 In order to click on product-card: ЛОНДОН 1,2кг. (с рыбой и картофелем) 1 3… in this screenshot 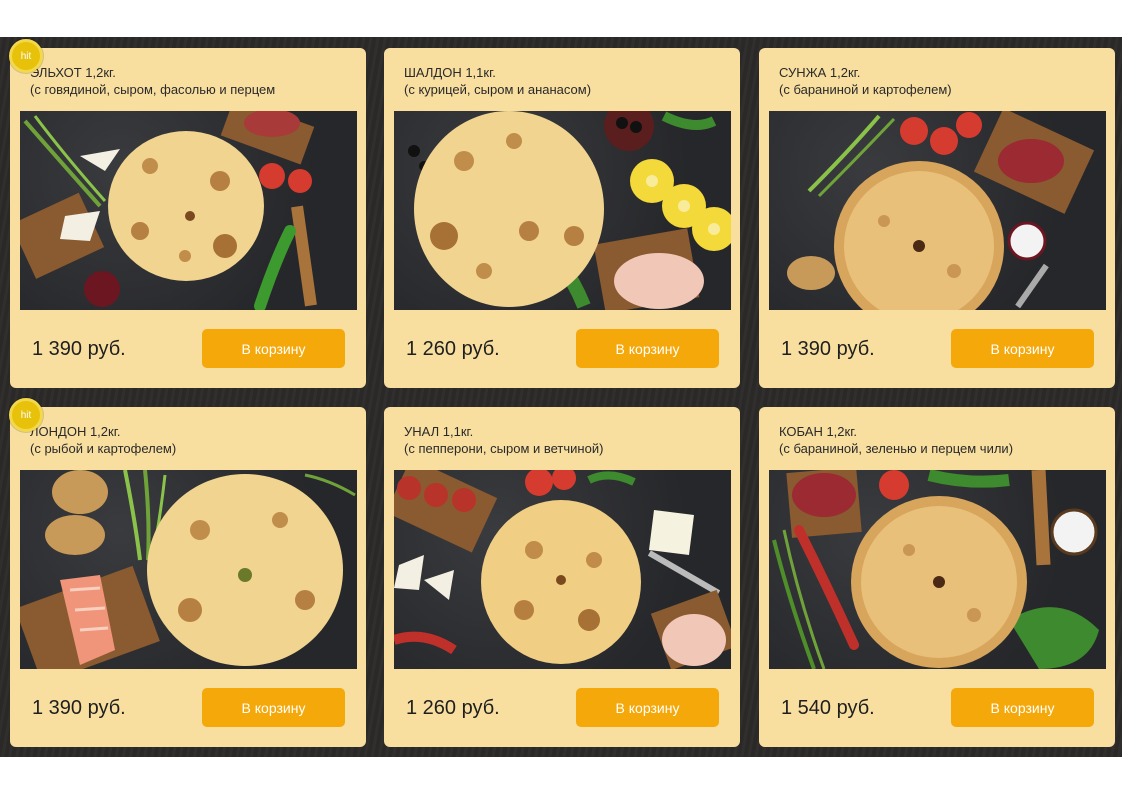, I will do `click(188, 577)`.